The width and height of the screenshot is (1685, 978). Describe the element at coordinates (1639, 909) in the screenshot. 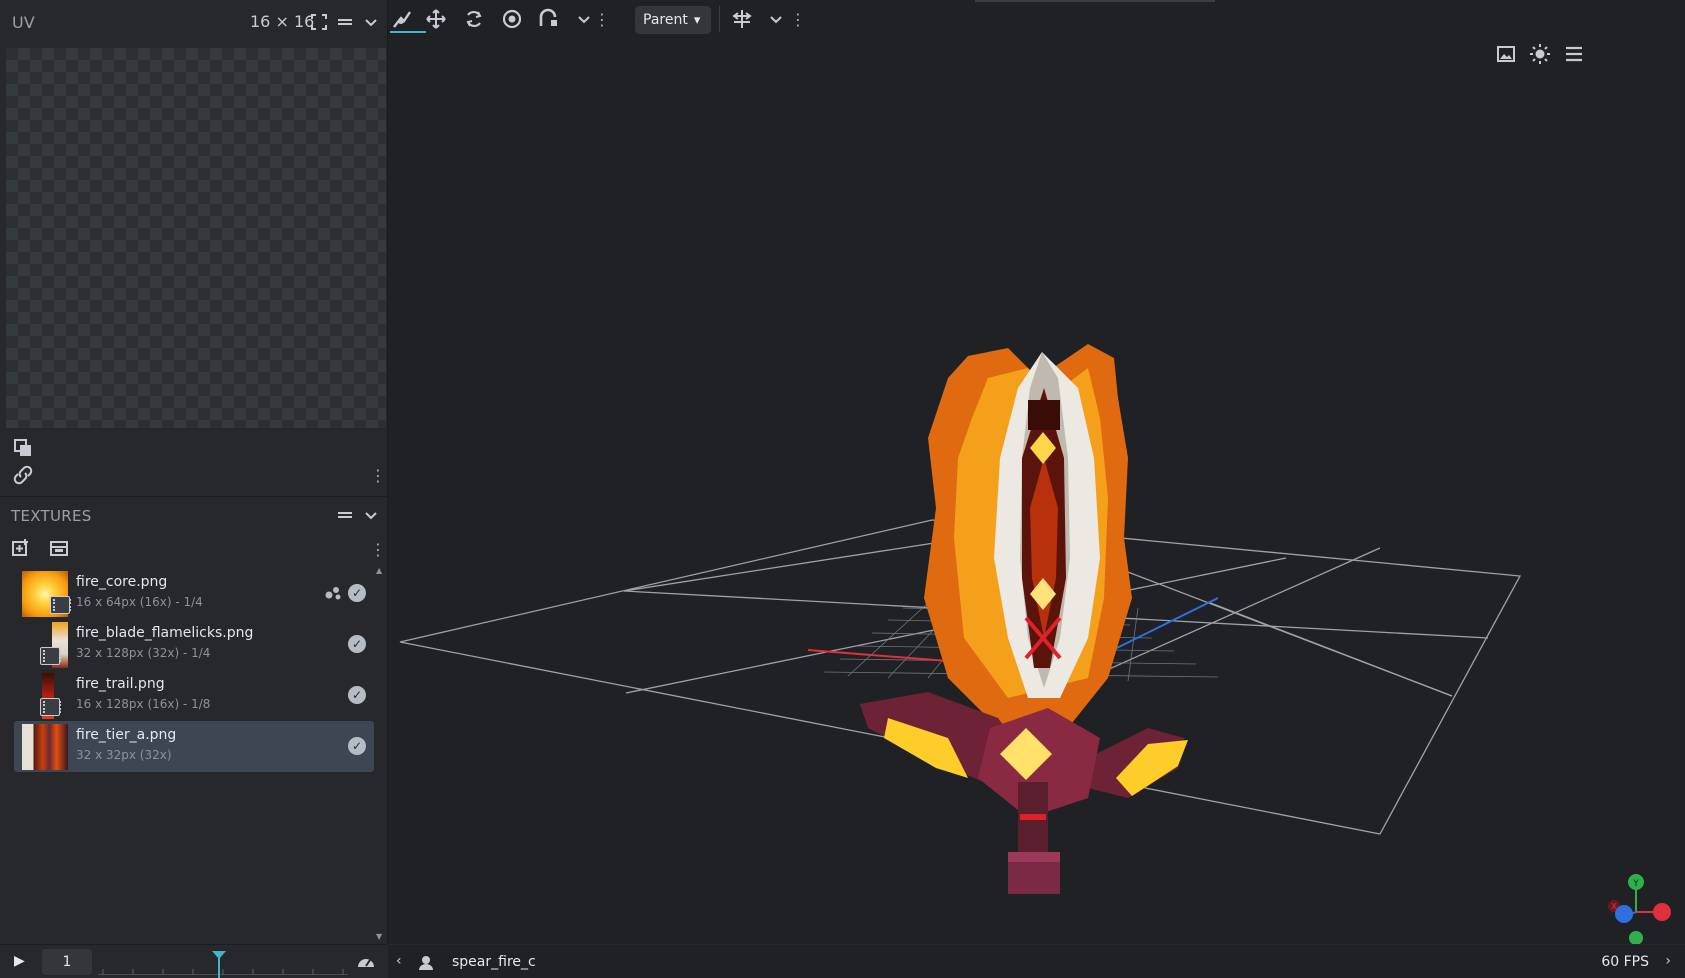

I see `orientation-gizmo: Y X` at that location.